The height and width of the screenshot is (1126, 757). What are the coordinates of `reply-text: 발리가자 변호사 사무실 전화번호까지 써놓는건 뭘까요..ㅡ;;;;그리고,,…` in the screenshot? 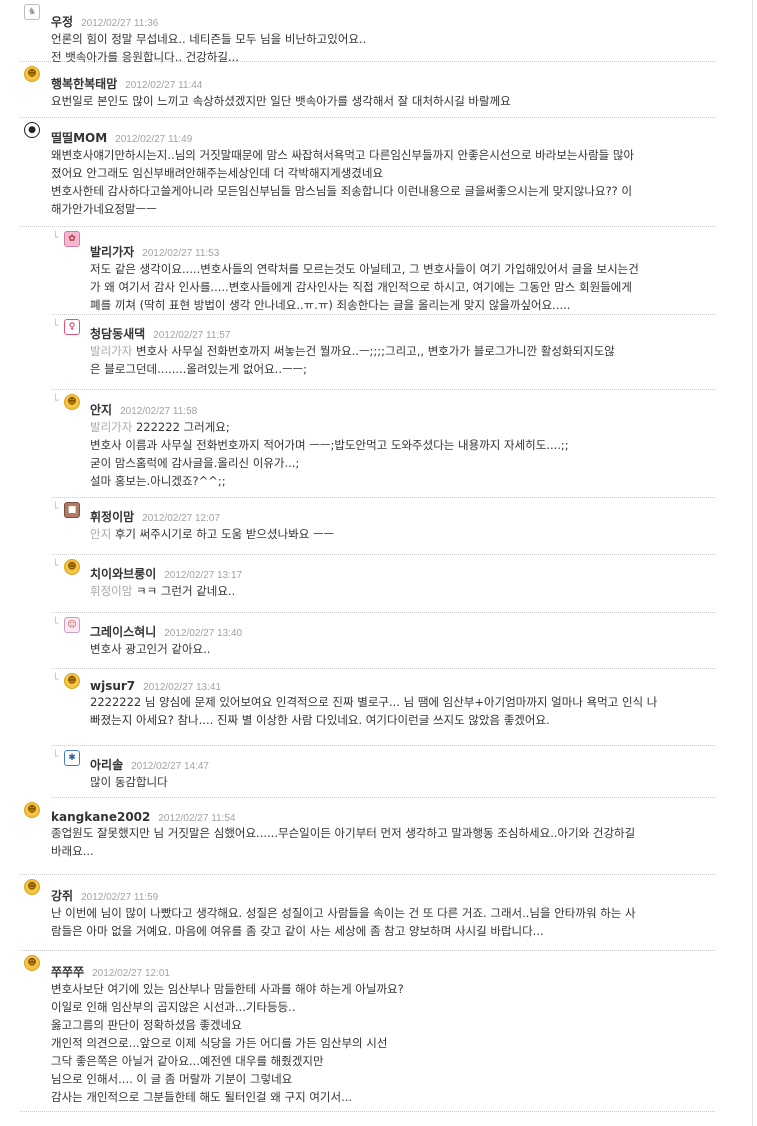 It's located at (352, 360).